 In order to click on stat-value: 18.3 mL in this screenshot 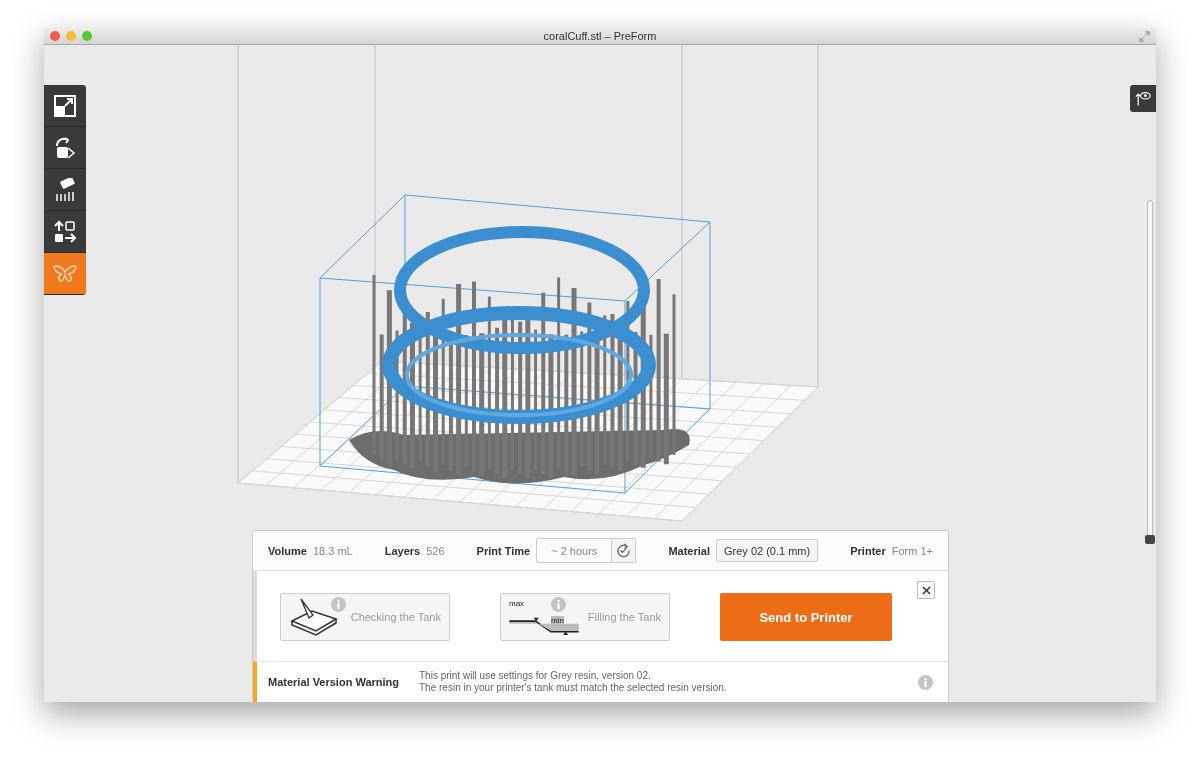, I will do `click(332, 550)`.